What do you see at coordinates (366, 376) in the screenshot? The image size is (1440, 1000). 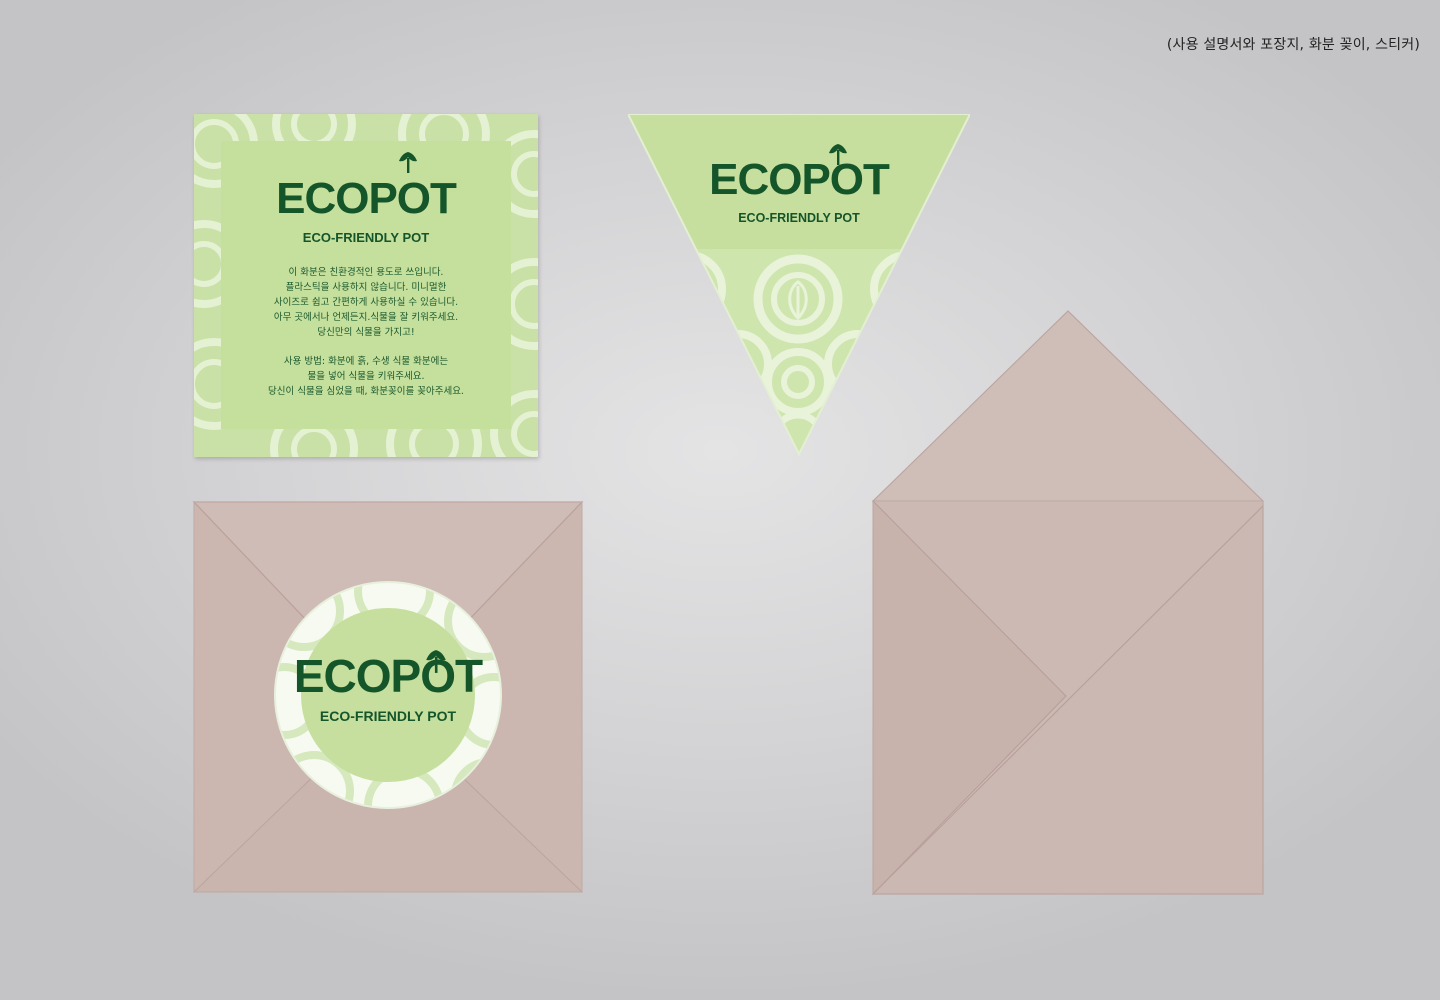 I see `usage-line: 물을 넣어 식물을 키워주세요.` at bounding box center [366, 376].